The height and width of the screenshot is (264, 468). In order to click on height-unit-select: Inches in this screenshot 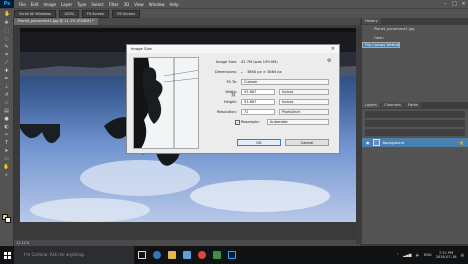, I will do `click(304, 102)`.